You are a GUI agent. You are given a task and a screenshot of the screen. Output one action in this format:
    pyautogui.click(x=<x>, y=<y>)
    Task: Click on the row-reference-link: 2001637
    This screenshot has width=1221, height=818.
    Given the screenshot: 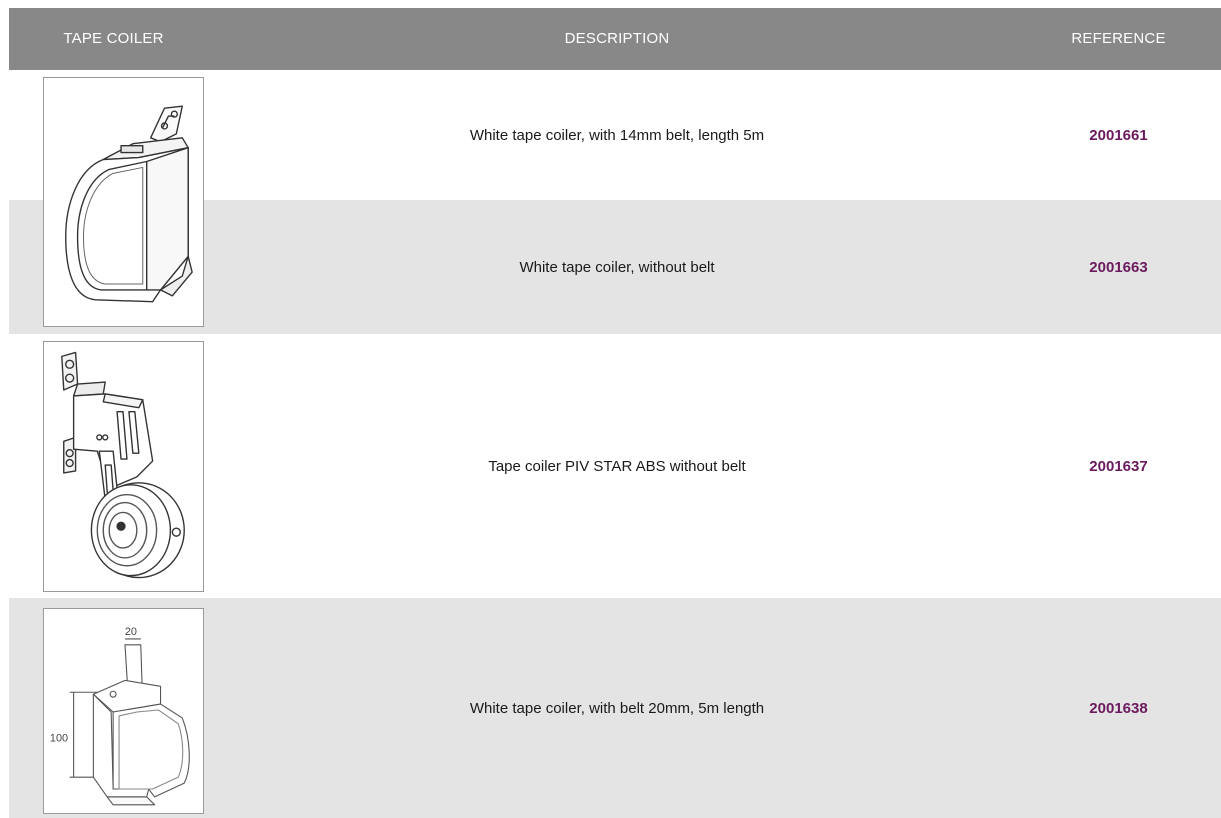 What is the action you would take?
    pyautogui.click(x=1118, y=466)
    